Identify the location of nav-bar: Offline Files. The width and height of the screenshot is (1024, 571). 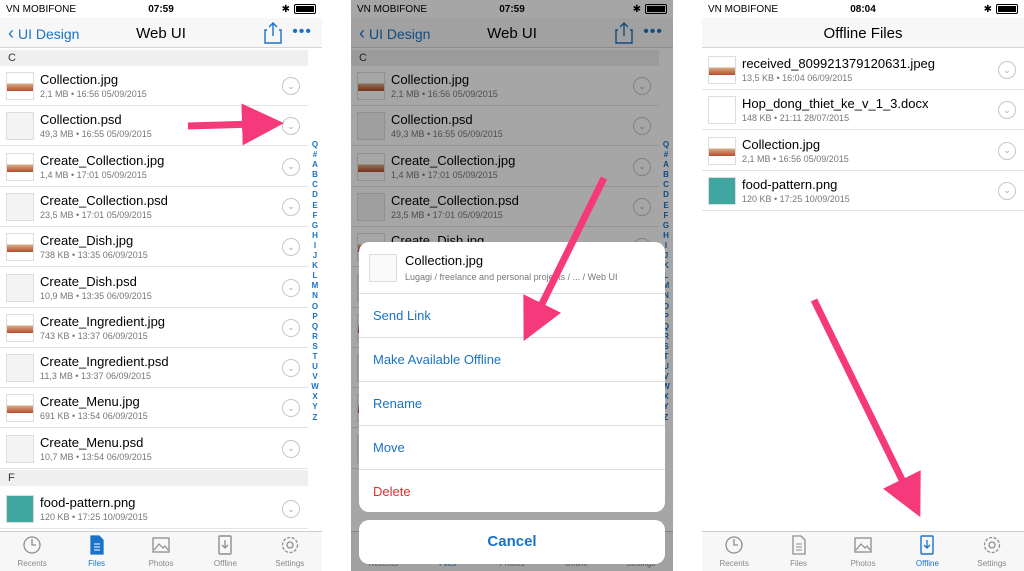
(863, 33).